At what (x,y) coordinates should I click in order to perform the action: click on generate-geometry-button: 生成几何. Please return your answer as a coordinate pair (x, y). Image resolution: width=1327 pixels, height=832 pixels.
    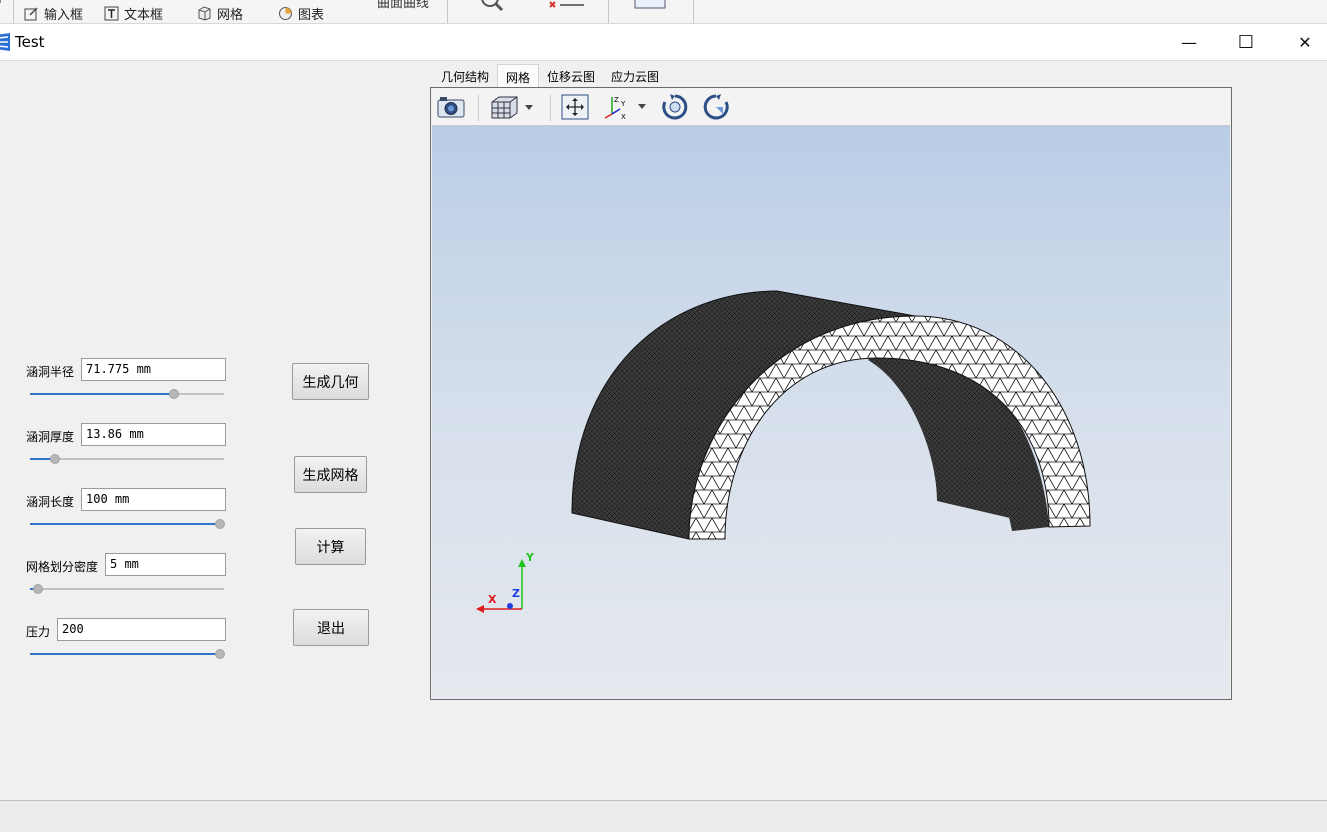
    Looking at the image, I should click on (330, 381).